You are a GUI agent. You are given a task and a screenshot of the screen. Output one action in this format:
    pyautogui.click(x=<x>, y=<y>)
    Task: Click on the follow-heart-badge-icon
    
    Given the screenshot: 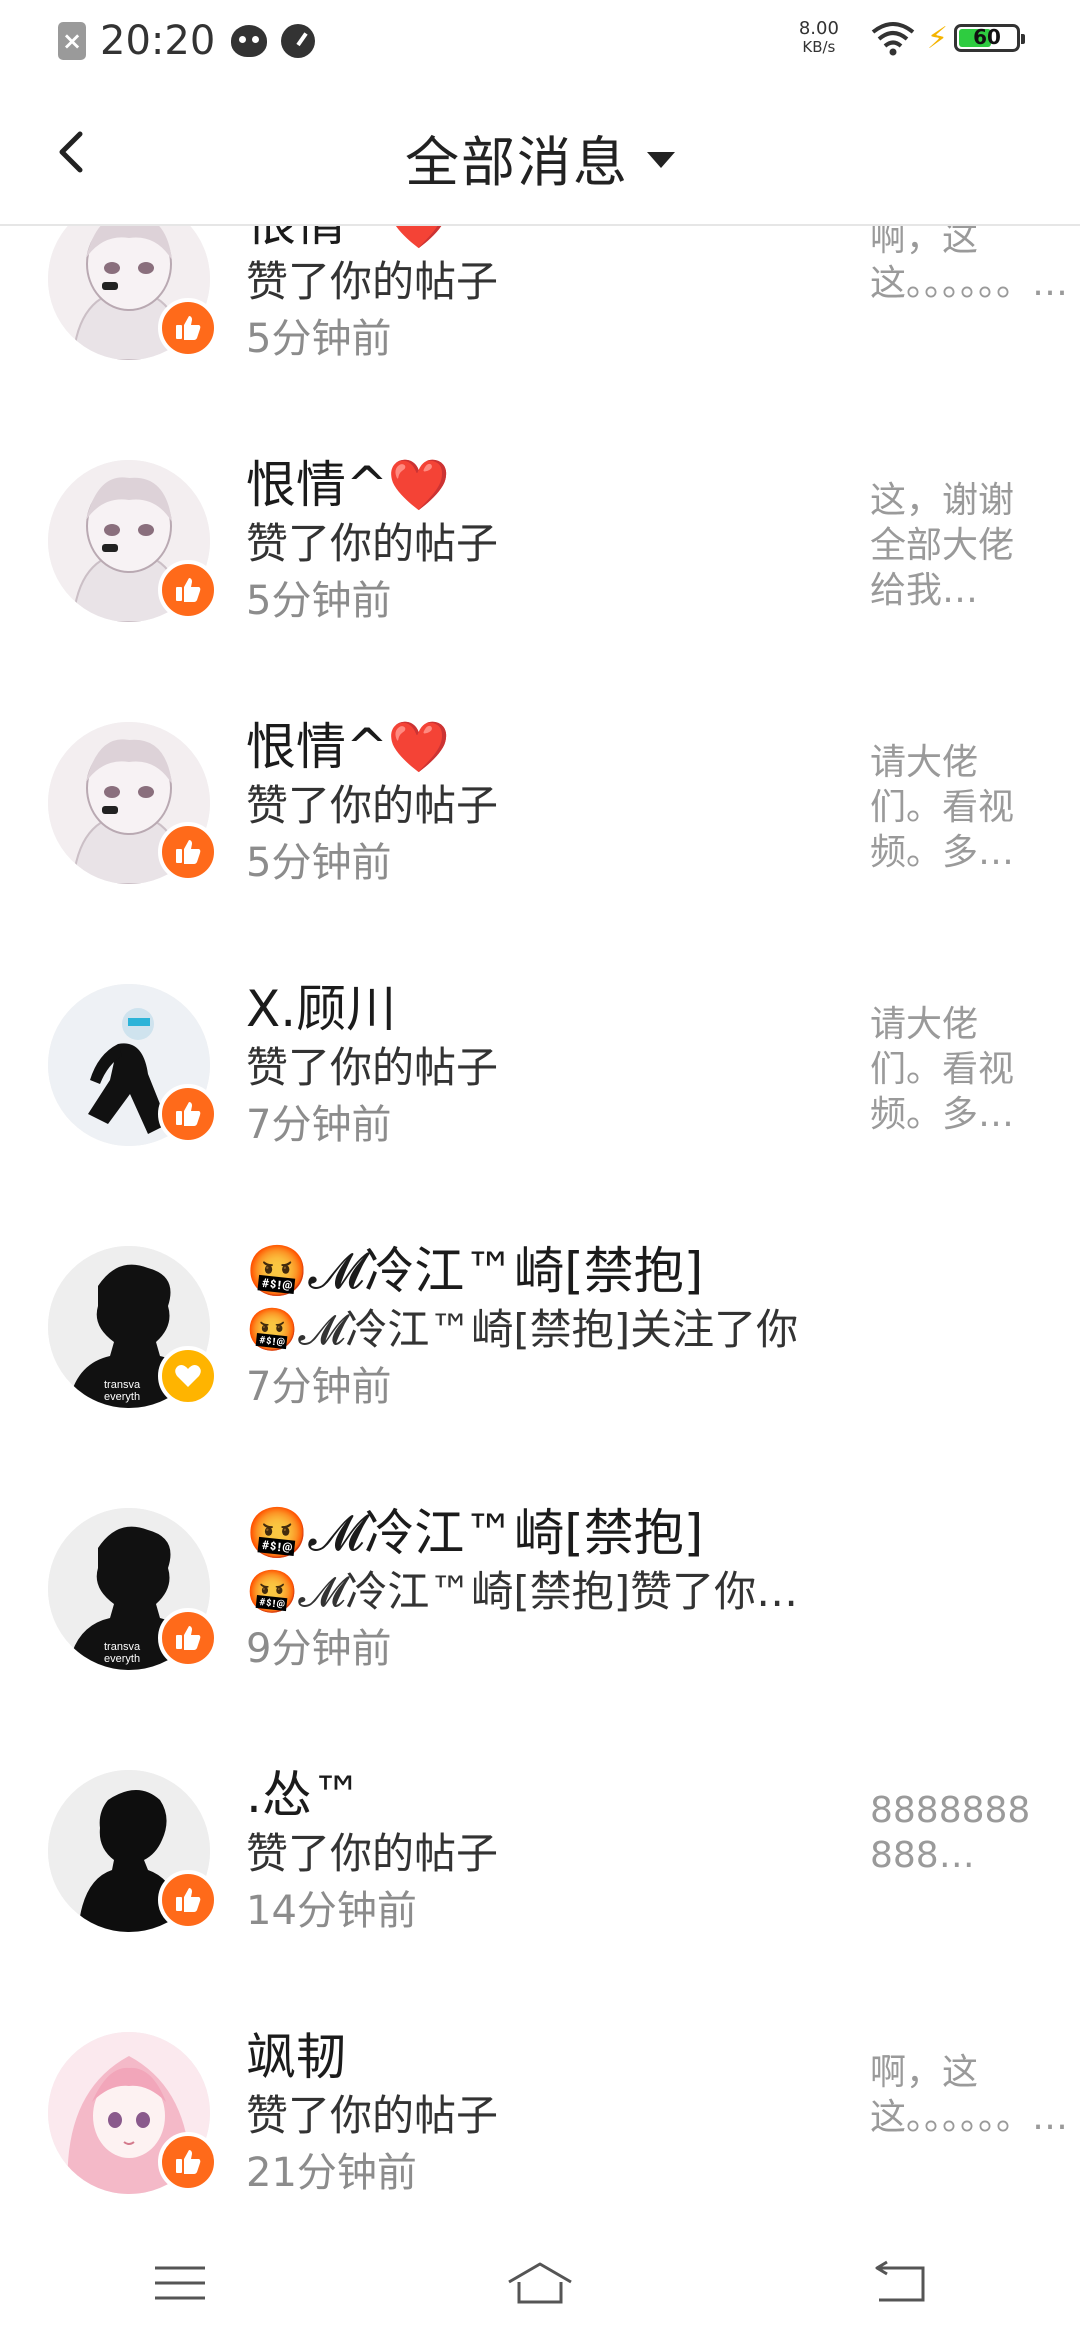 What is the action you would take?
    pyautogui.click(x=188, y=1376)
    